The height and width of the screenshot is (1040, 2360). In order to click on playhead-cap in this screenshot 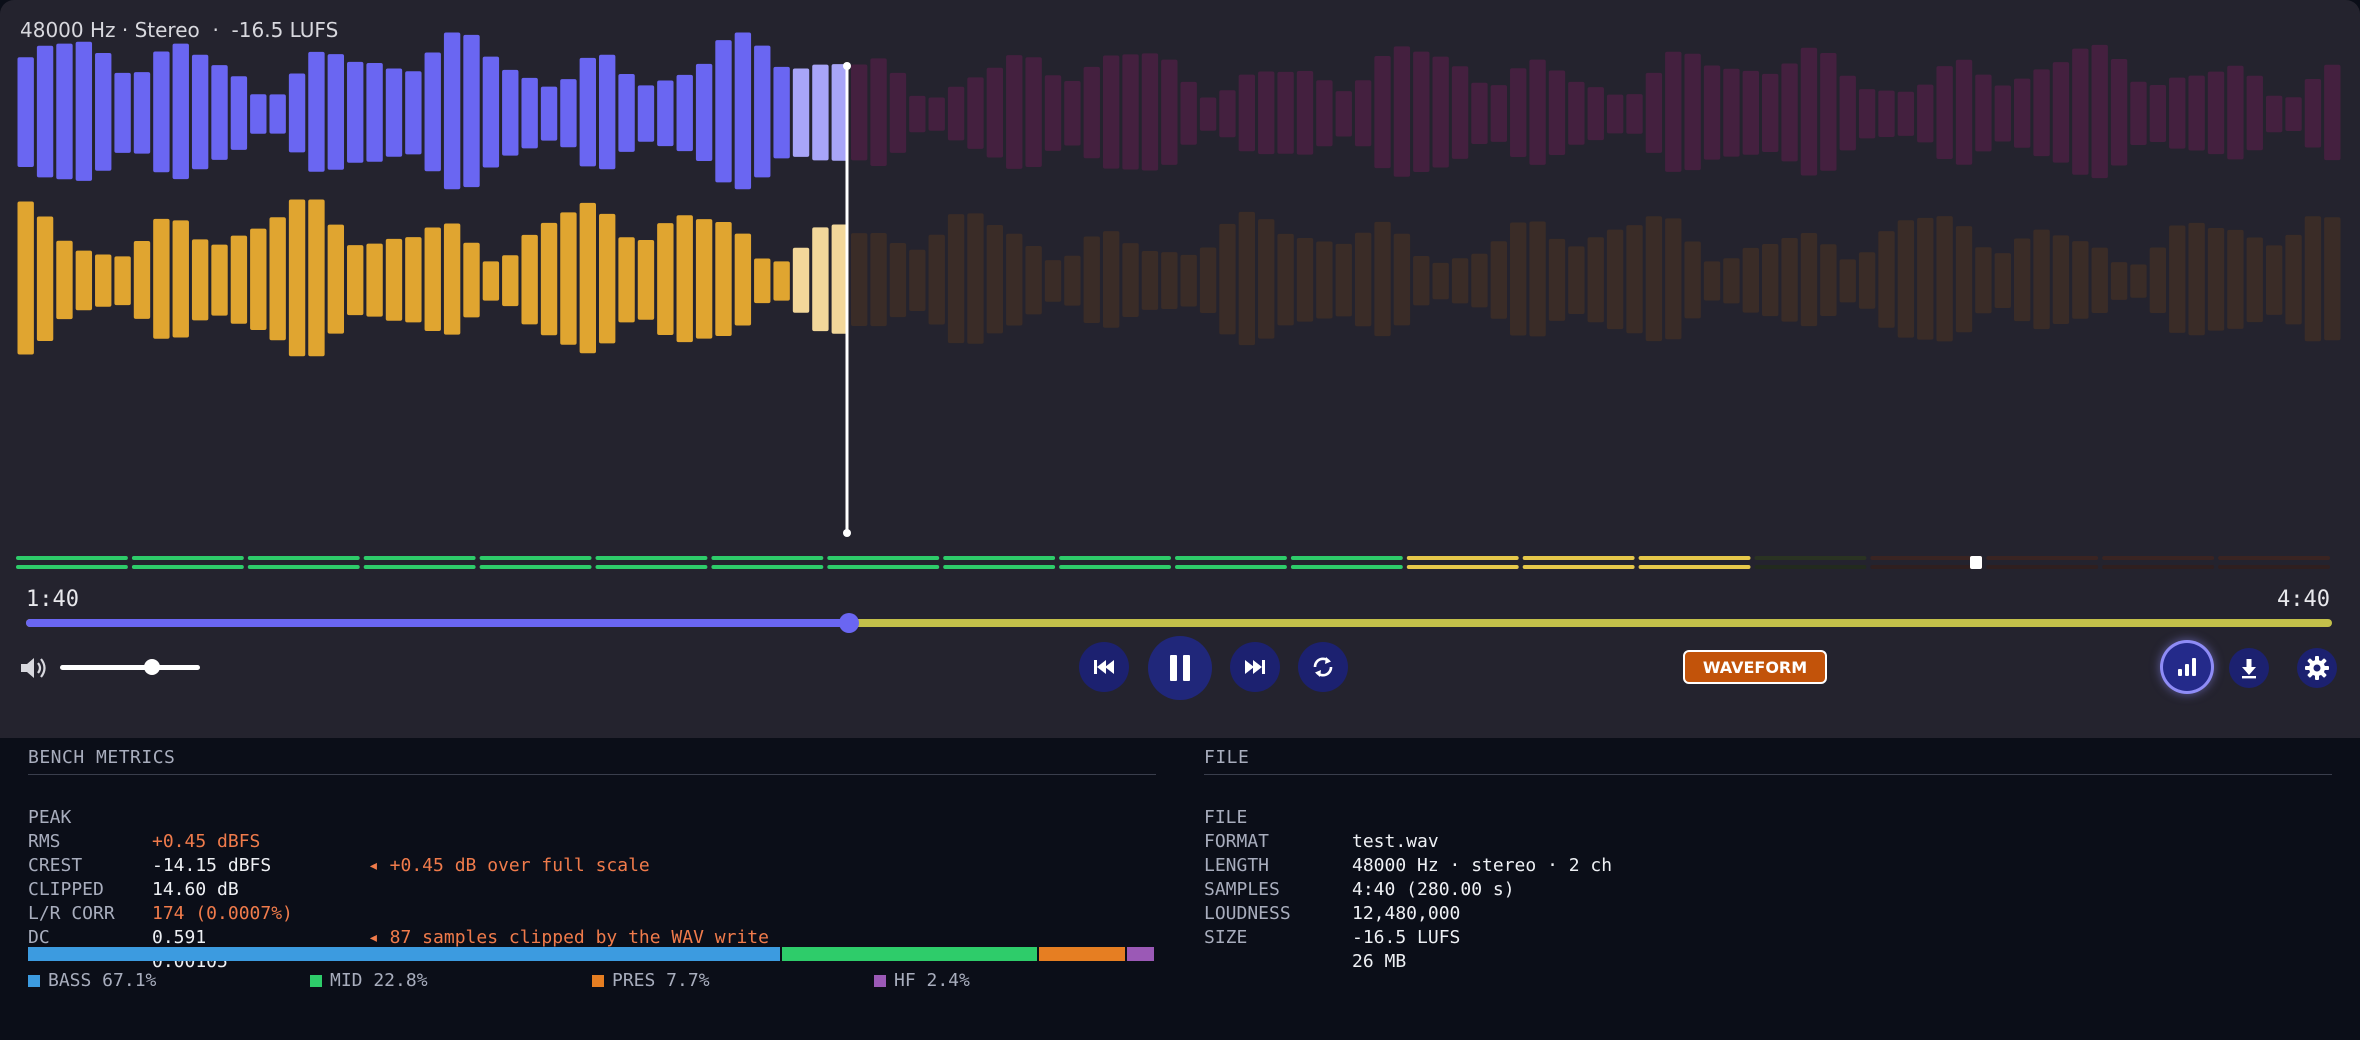, I will do `click(847, 66)`.